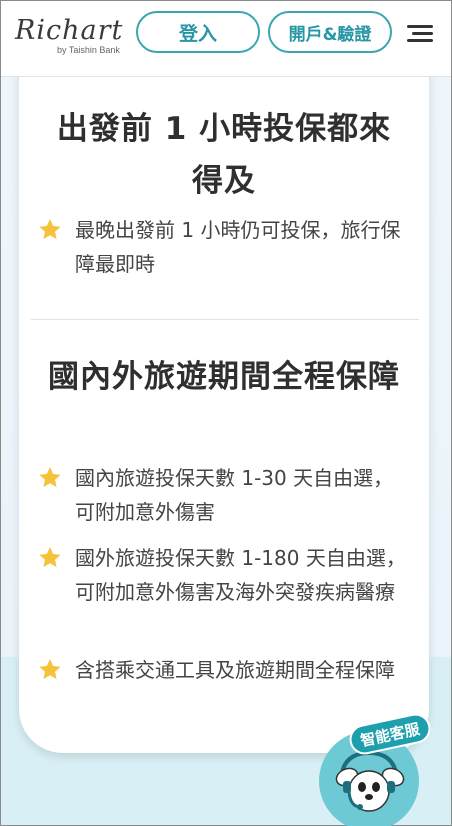 The height and width of the screenshot is (826, 452). I want to click on logo-wordmark: Richart, so click(69, 30).